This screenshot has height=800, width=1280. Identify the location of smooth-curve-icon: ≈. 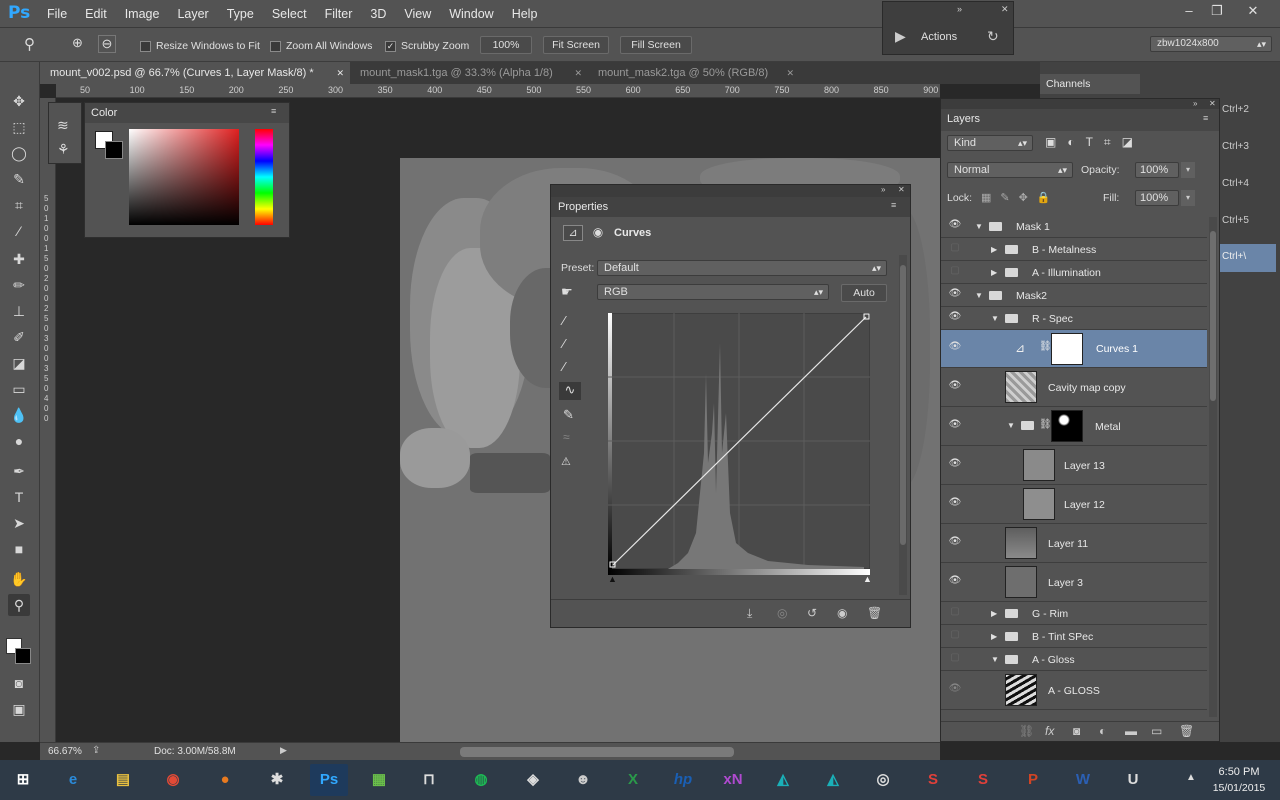
(566, 437).